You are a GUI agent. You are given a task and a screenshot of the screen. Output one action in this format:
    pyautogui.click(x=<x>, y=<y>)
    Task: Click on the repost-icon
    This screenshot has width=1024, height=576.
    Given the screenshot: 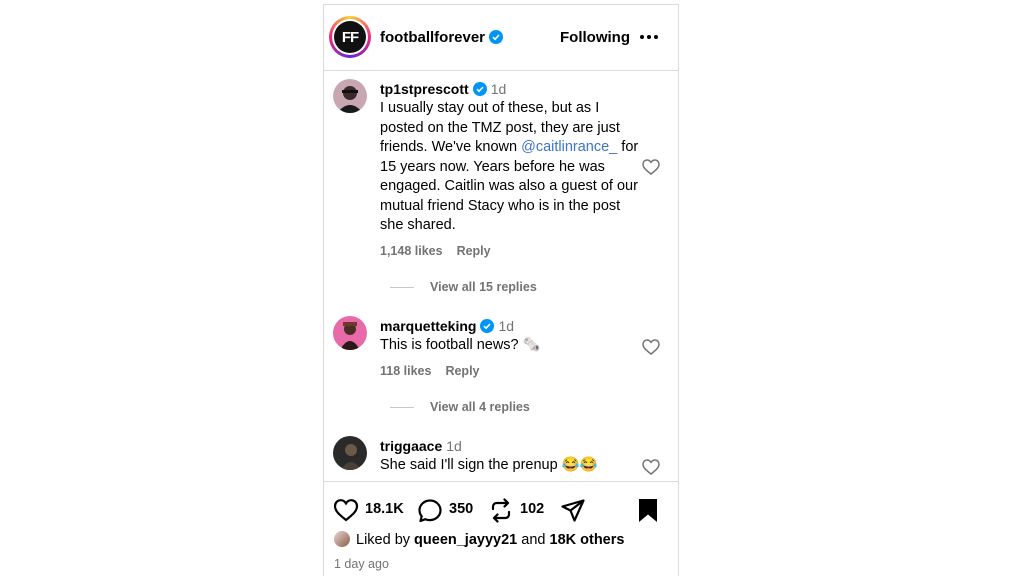 What is the action you would take?
    pyautogui.click(x=501, y=510)
    